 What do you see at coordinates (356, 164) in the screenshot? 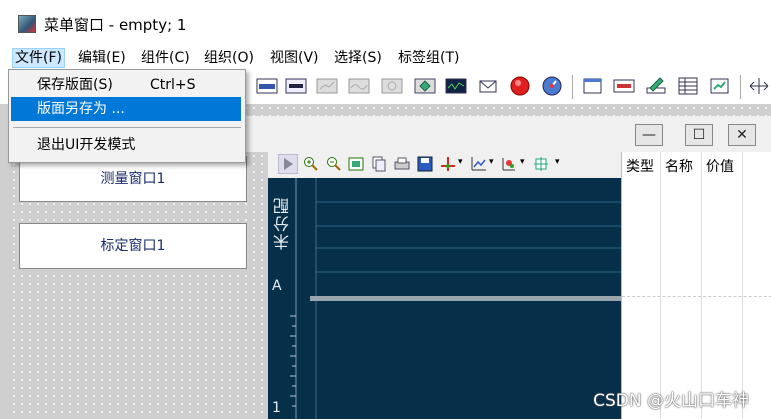
I see `fit-view-icon` at bounding box center [356, 164].